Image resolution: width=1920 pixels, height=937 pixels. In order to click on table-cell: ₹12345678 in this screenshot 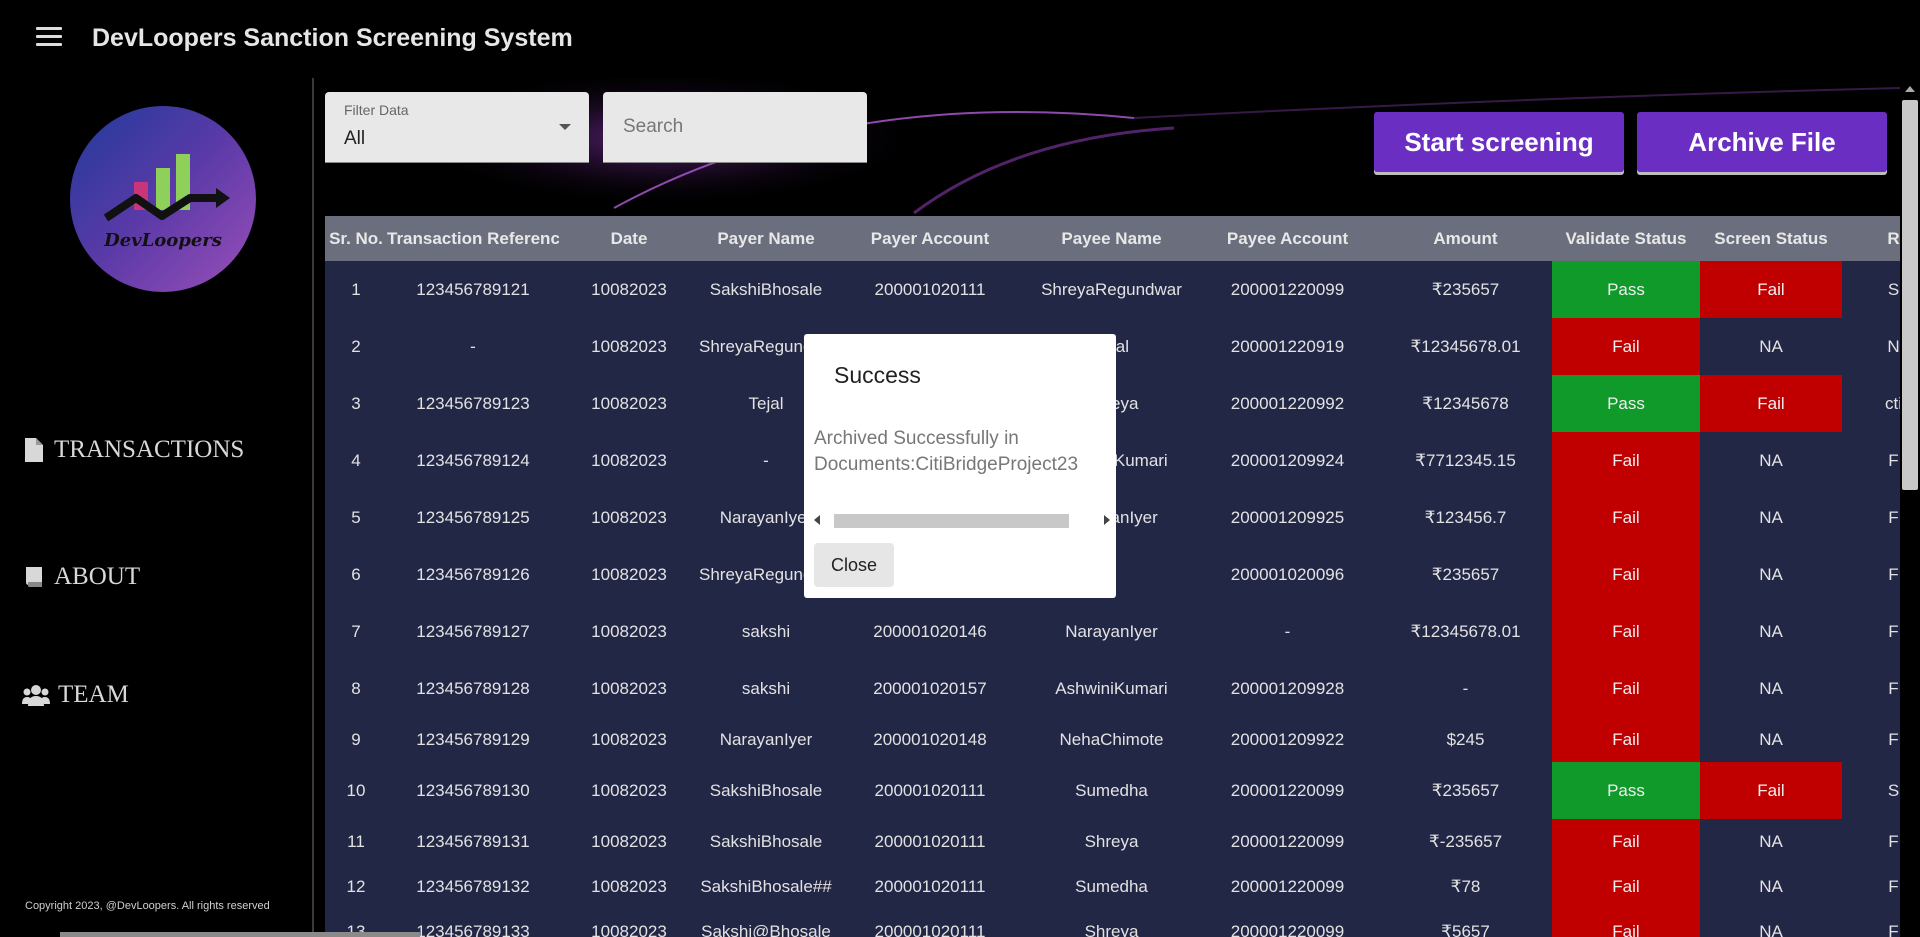, I will do `click(1465, 403)`.